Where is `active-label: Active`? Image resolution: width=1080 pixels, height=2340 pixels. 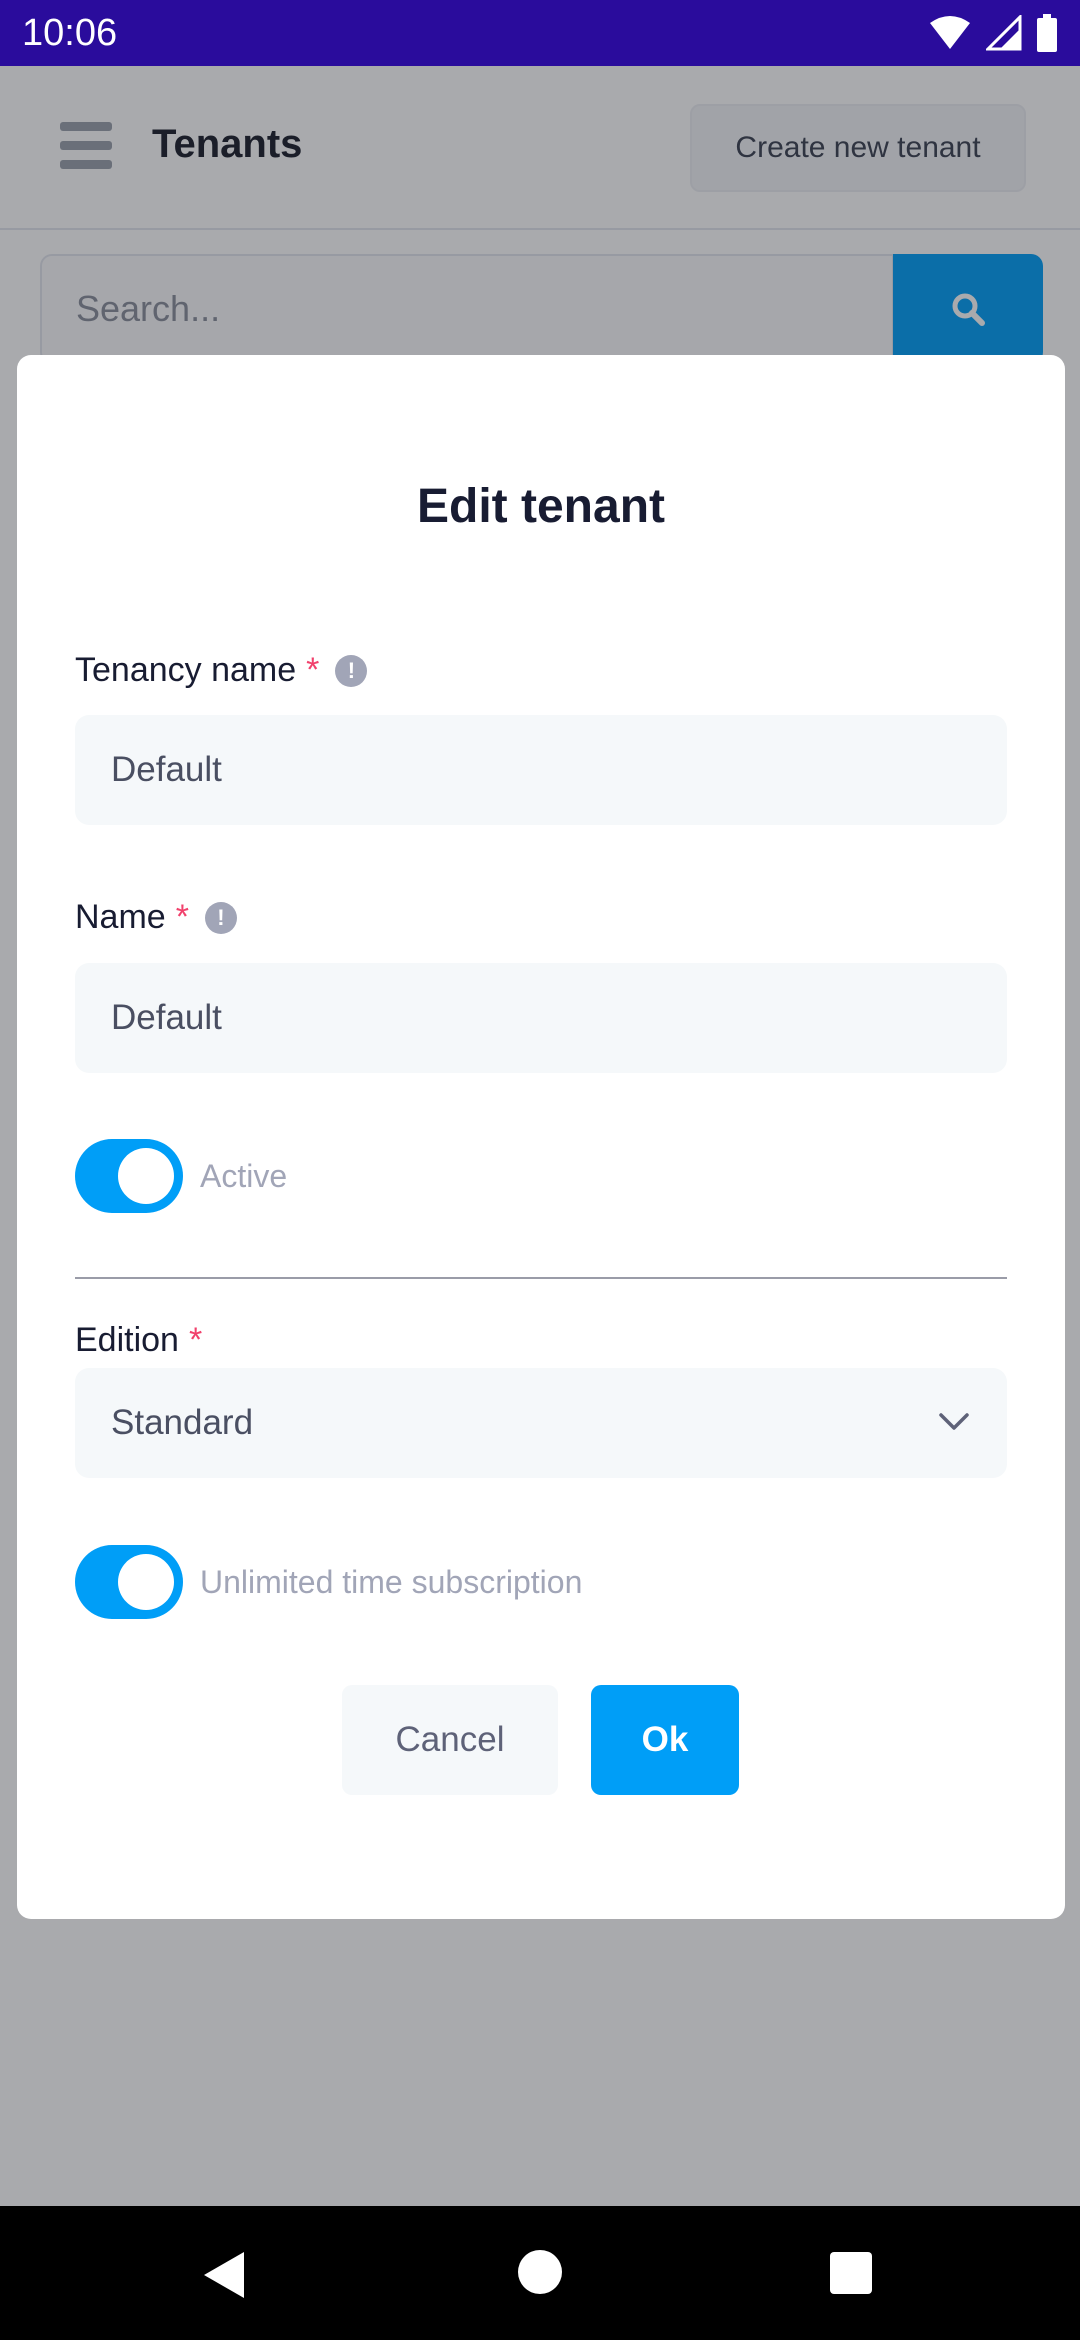 active-label: Active is located at coordinates (244, 1176).